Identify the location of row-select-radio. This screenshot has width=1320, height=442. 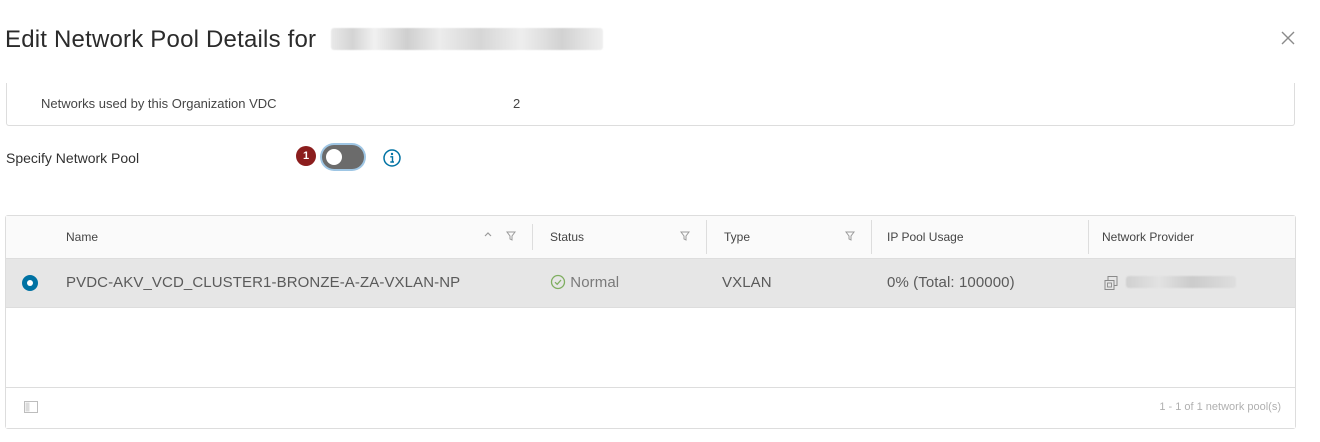
(30, 283).